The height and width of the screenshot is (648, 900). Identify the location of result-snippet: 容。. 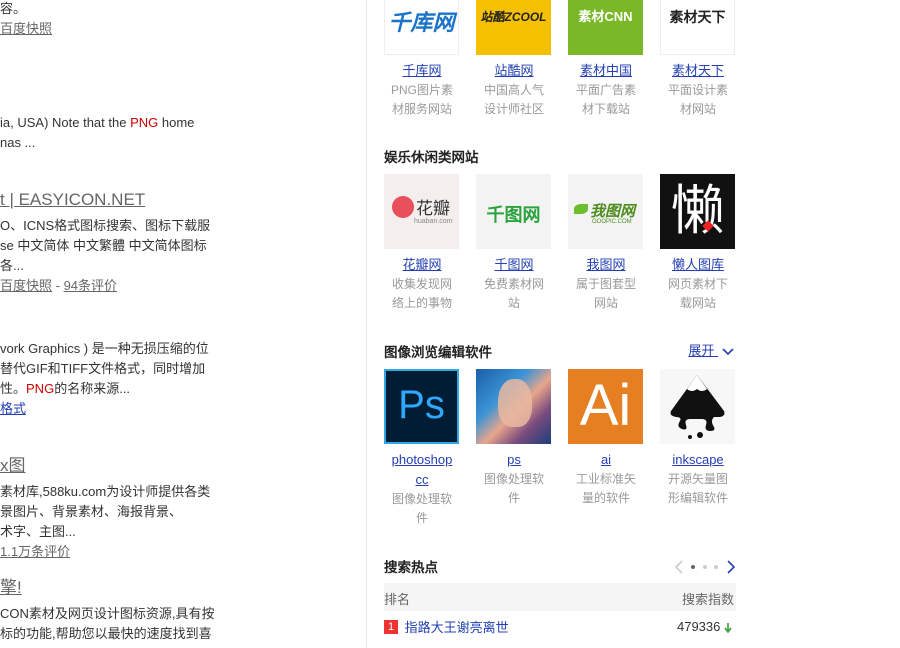
(13, 8).